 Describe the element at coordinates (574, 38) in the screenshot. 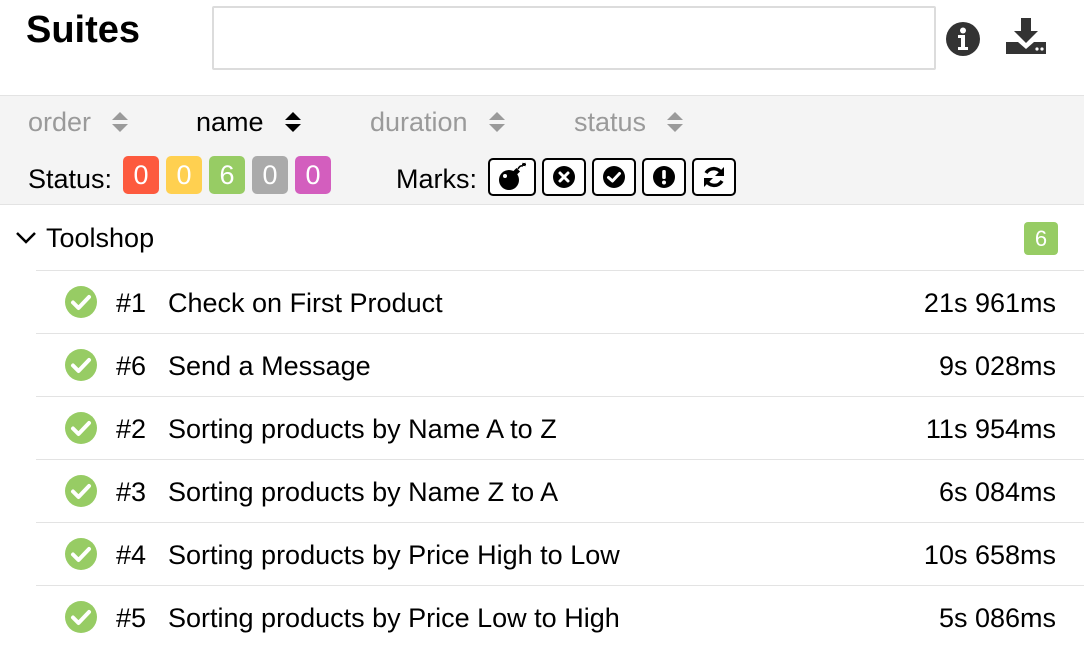

I see `search-input` at that location.